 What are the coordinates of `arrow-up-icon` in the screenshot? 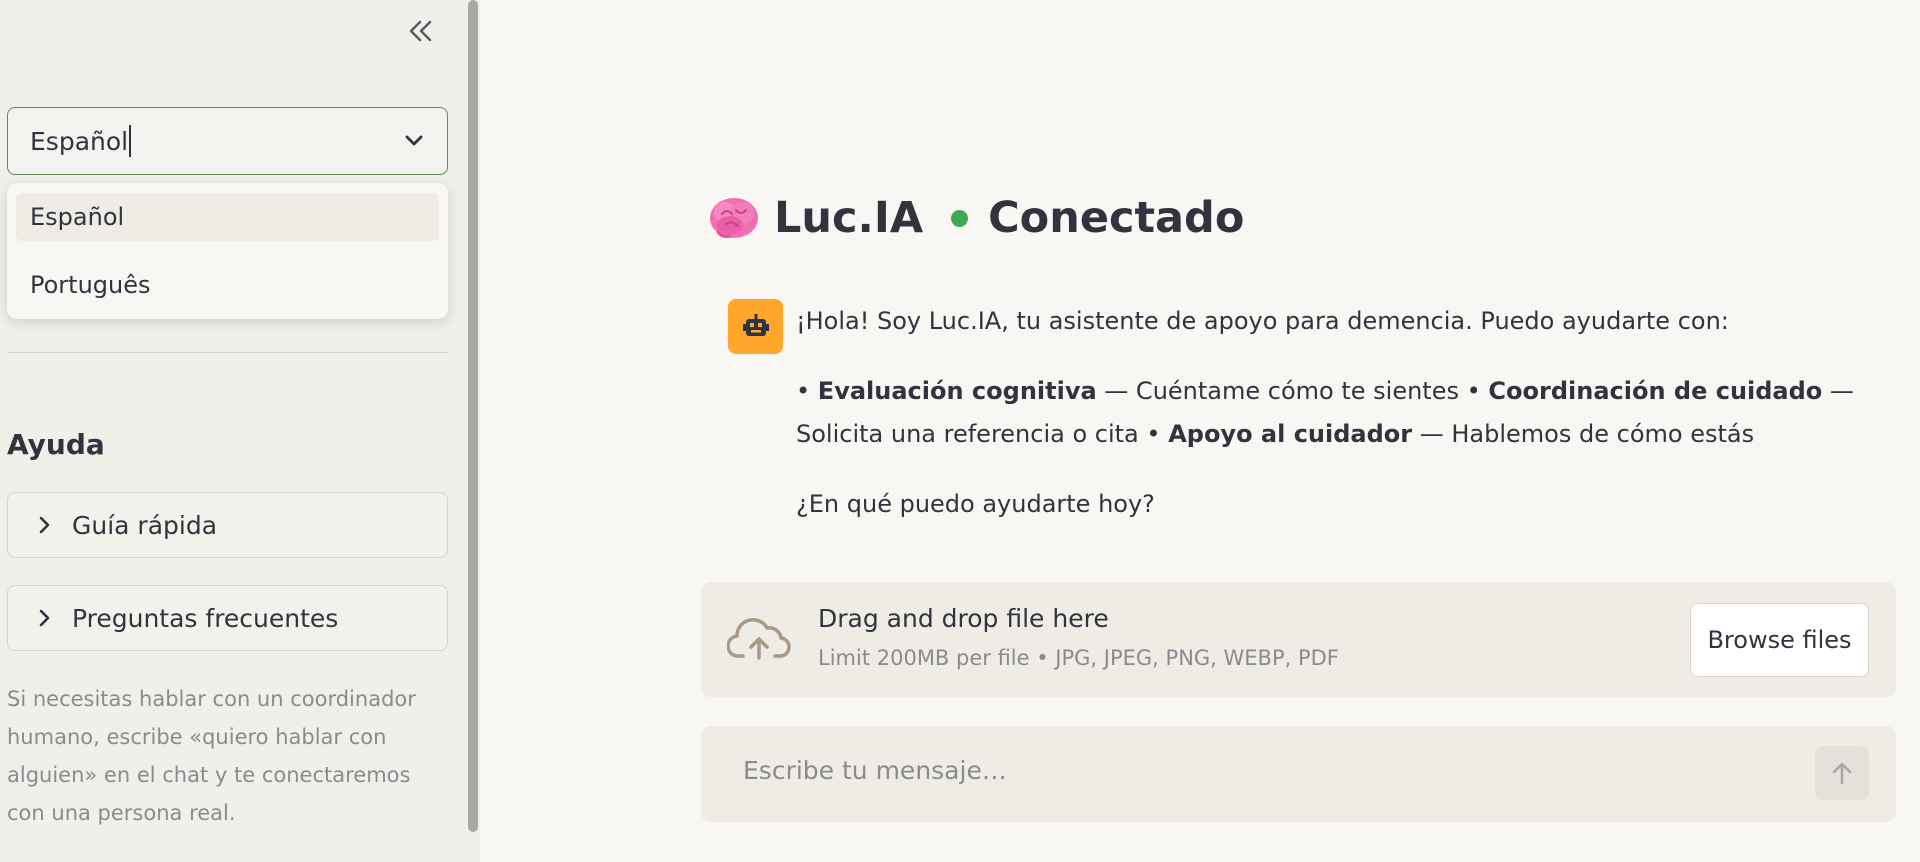 It's located at (1842, 773).